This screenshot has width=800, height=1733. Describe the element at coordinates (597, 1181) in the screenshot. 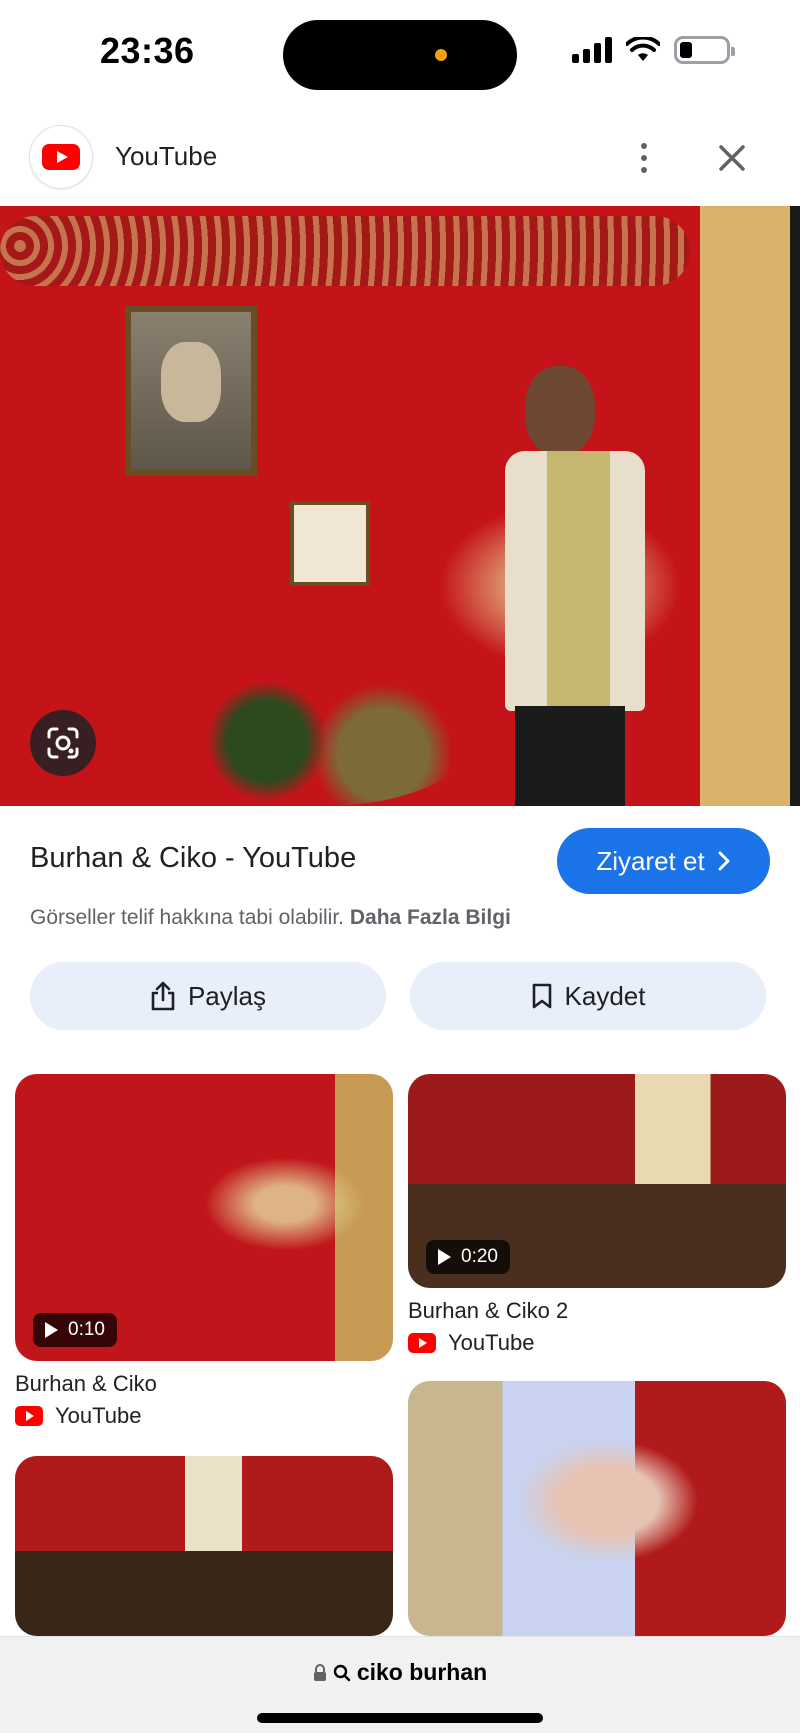

I see `related-thumbnail: 0:20` at that location.